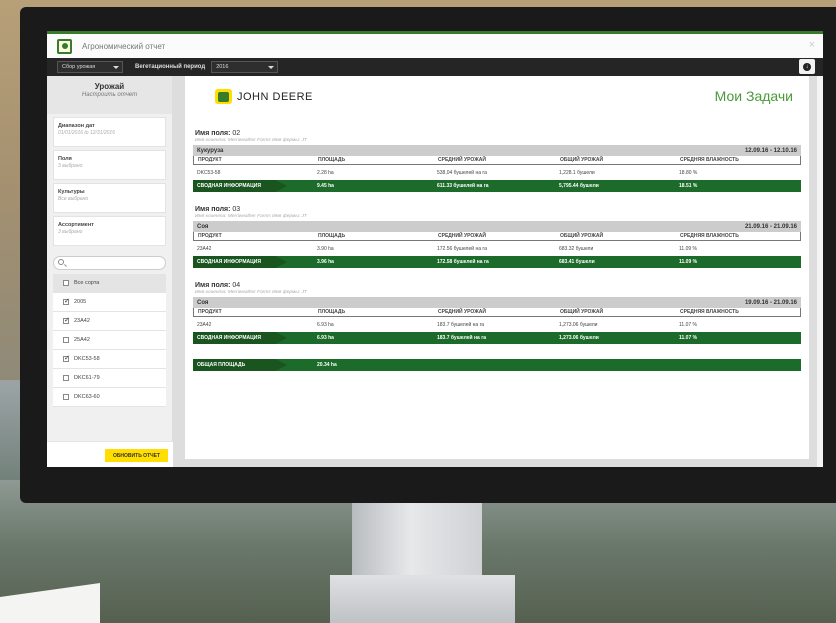 This screenshot has width=836, height=623. Describe the element at coordinates (109, 283) in the screenshot. I see `variety-option-all: Все сорта` at that location.